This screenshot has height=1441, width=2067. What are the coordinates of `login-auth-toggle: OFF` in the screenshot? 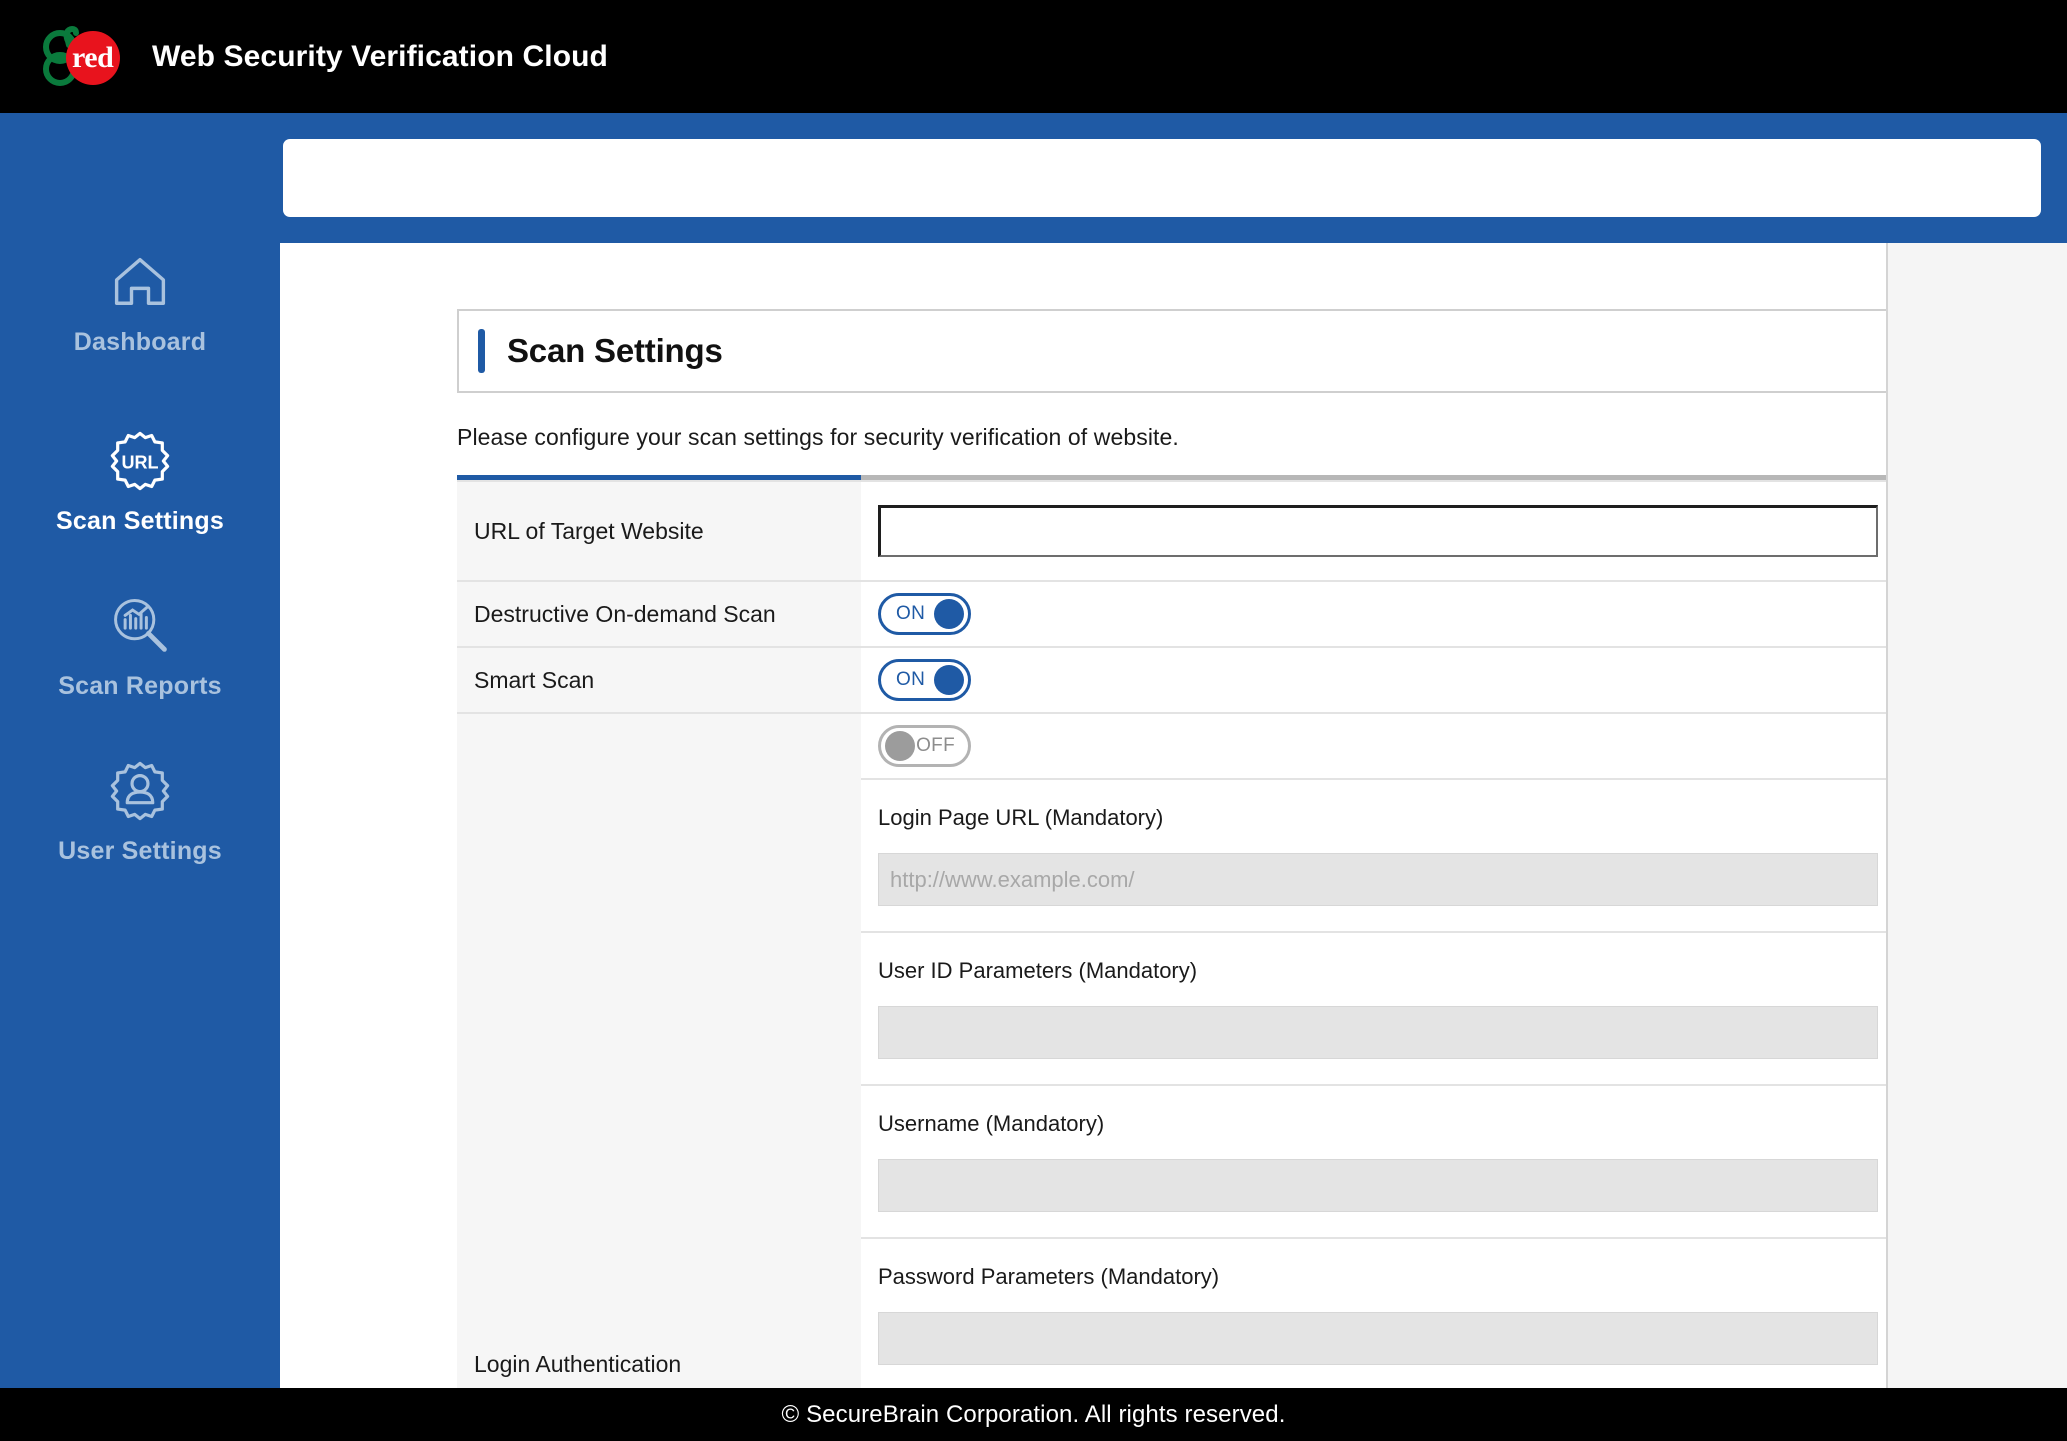 It's located at (924, 746).